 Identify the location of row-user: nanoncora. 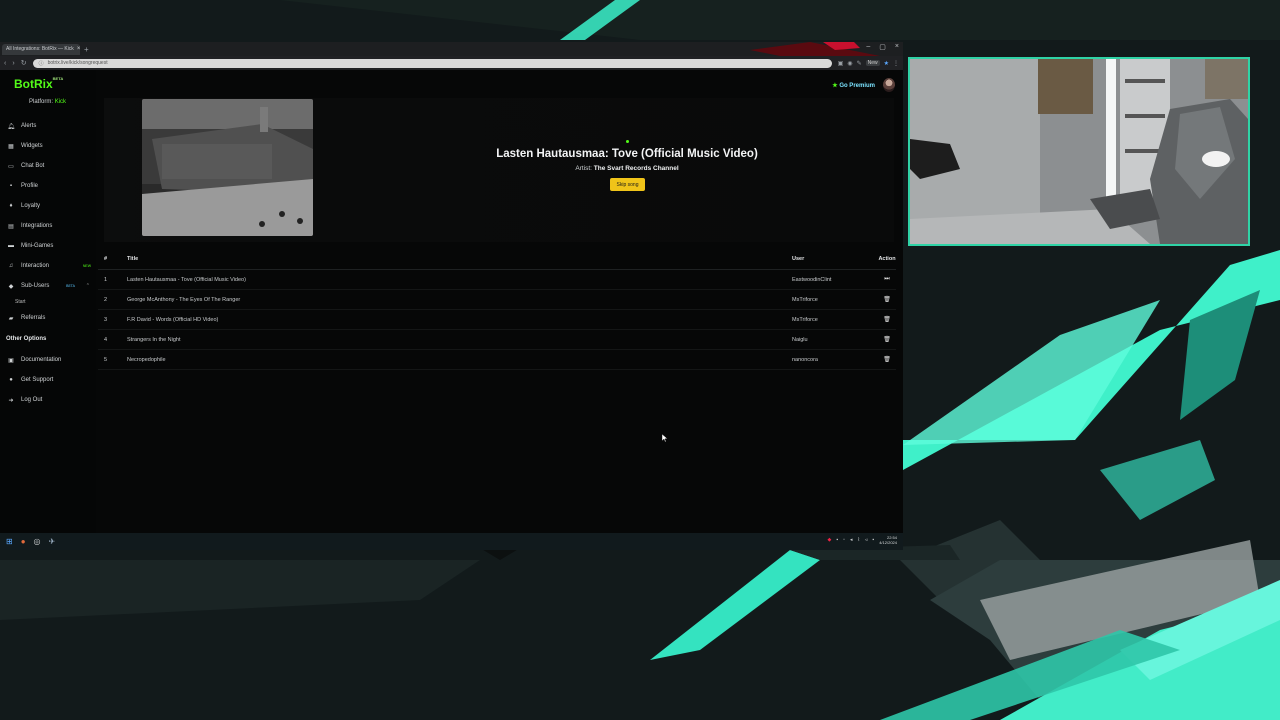
(805, 359).